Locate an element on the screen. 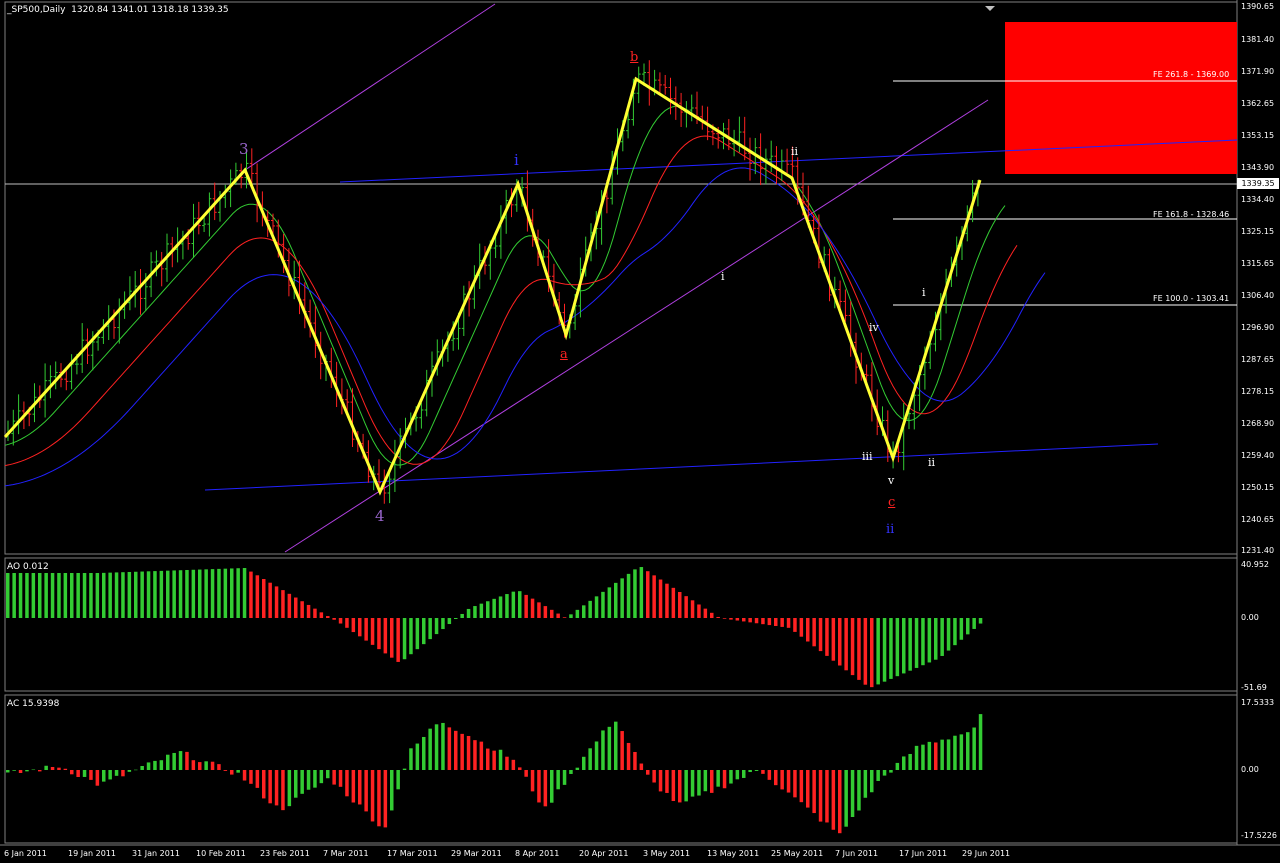 The width and height of the screenshot is (1280, 863). ac-pane-title: AC 15.9398 is located at coordinates (33, 704).